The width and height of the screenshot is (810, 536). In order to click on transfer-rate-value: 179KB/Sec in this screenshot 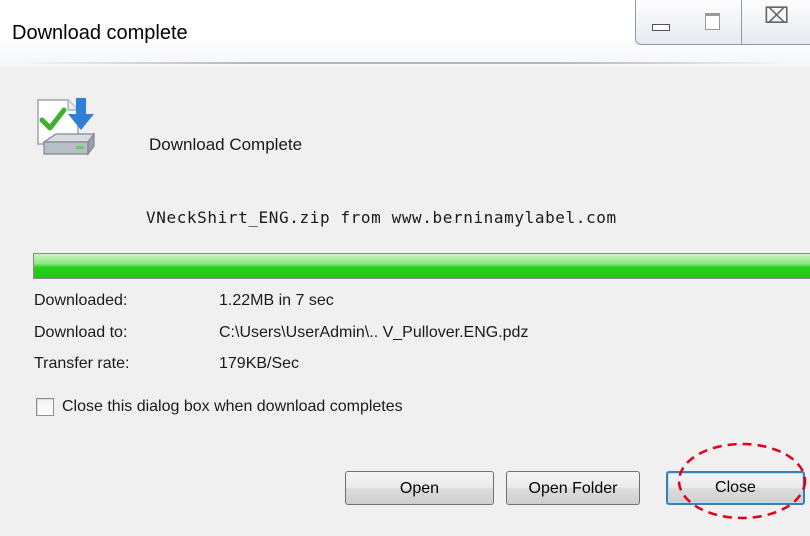, I will do `click(259, 363)`.